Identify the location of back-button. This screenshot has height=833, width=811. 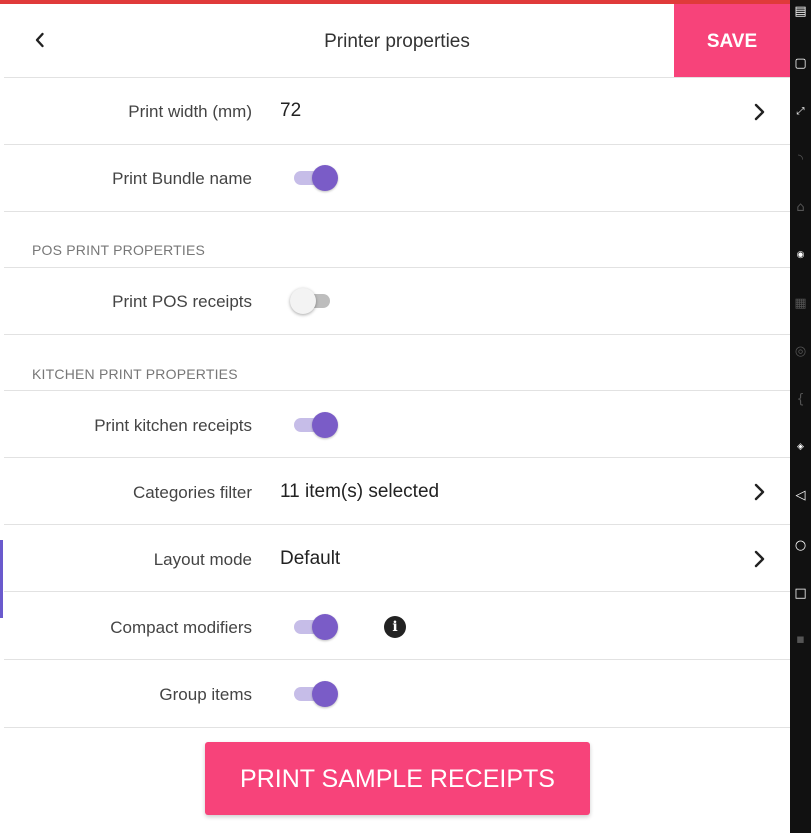
(40, 40).